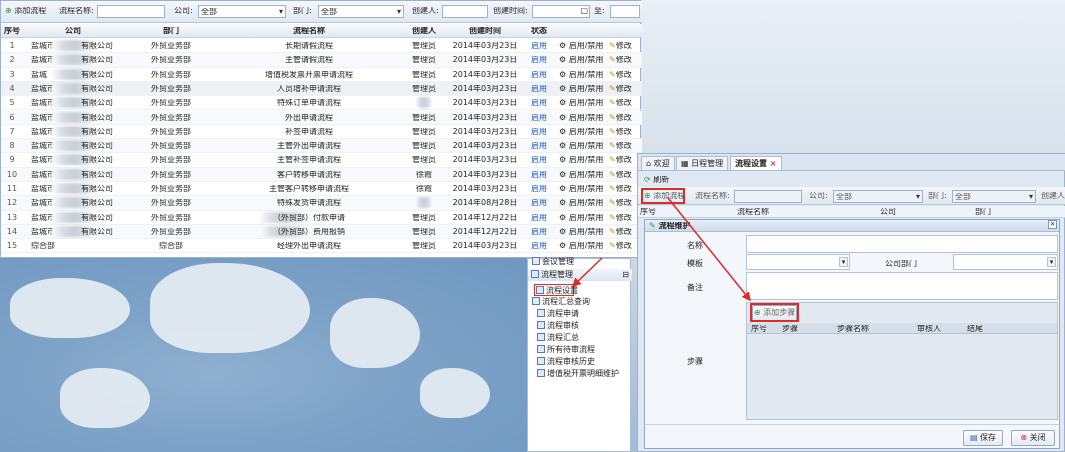  Describe the element at coordinates (587, 272) in the screenshot. I see `arrow-to-tree` at that location.